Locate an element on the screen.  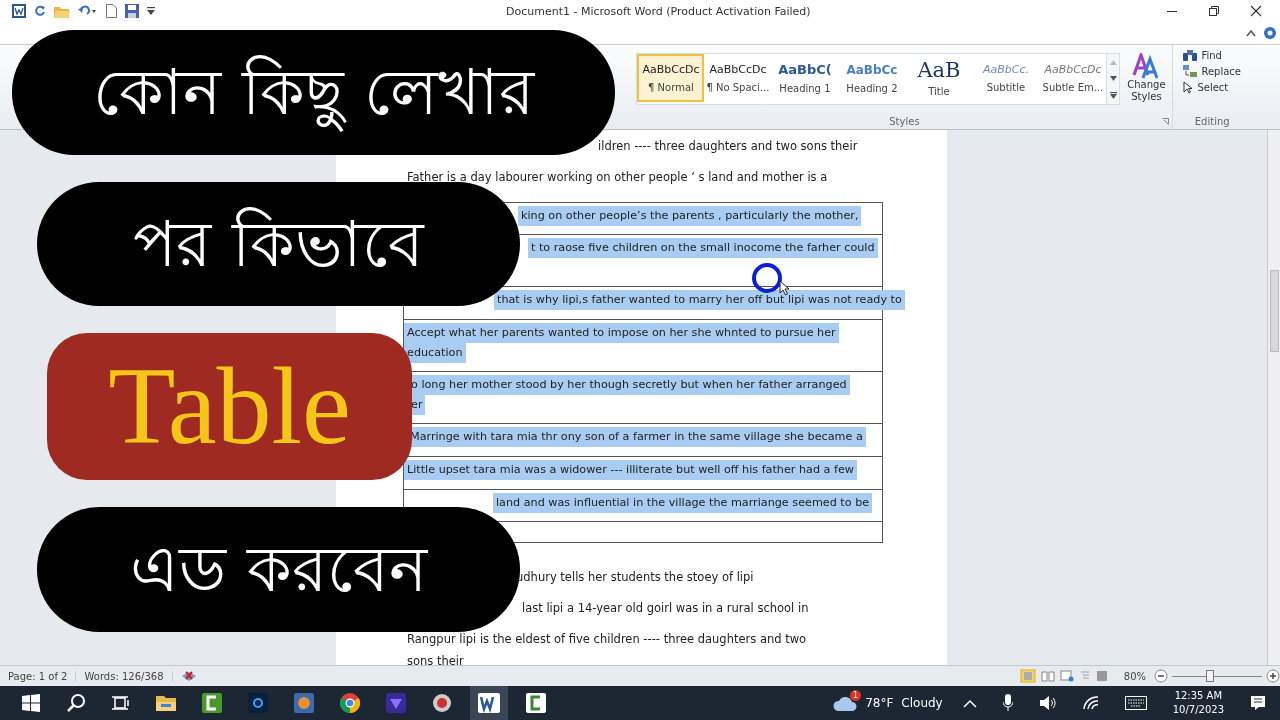
zoom-out-icon is located at coordinates (1161, 676).